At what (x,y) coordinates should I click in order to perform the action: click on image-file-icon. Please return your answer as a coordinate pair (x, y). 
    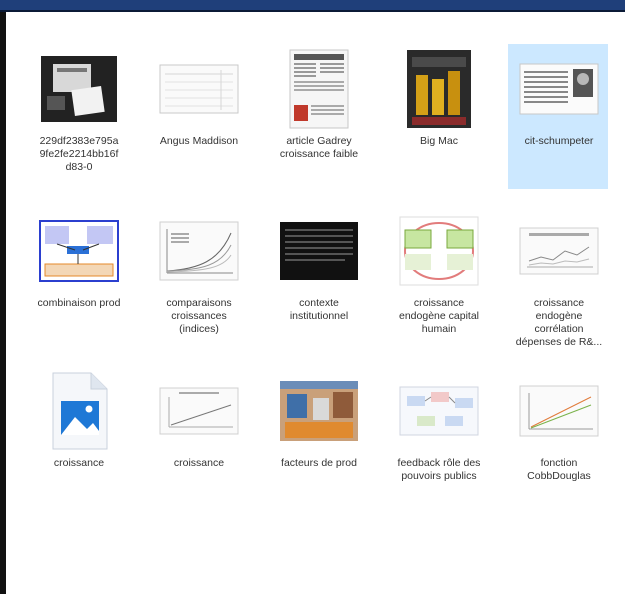
    Looking at the image, I should click on (79, 411).